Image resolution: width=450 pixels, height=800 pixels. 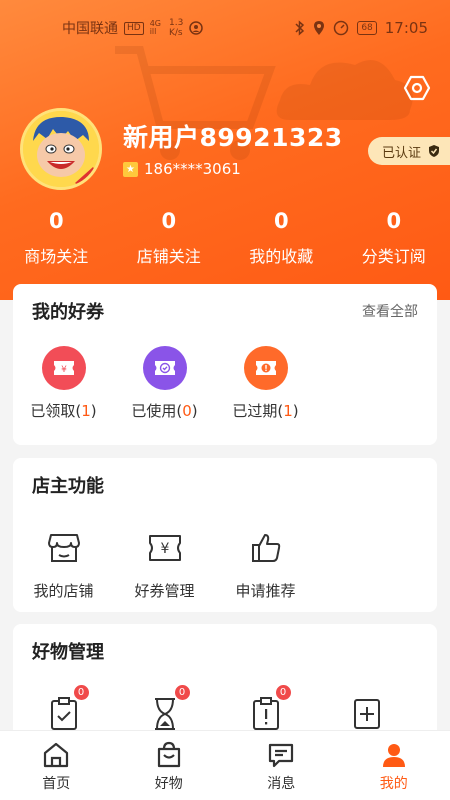 What do you see at coordinates (196, 28) in the screenshot?
I see `profile-status-icon` at bounding box center [196, 28].